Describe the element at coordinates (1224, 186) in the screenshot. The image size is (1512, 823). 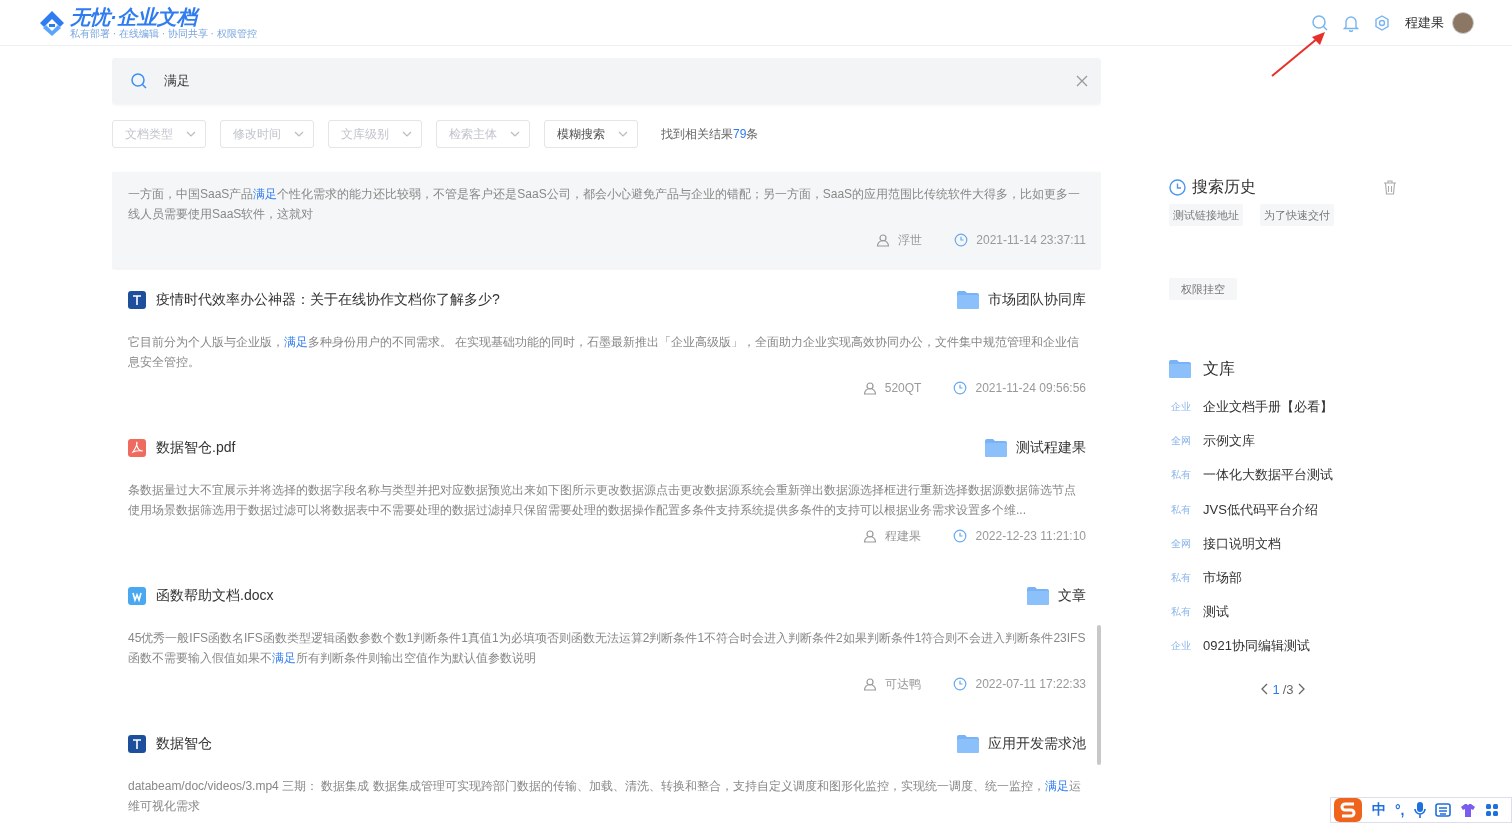
I see `section-title: 搜索历史` at that location.